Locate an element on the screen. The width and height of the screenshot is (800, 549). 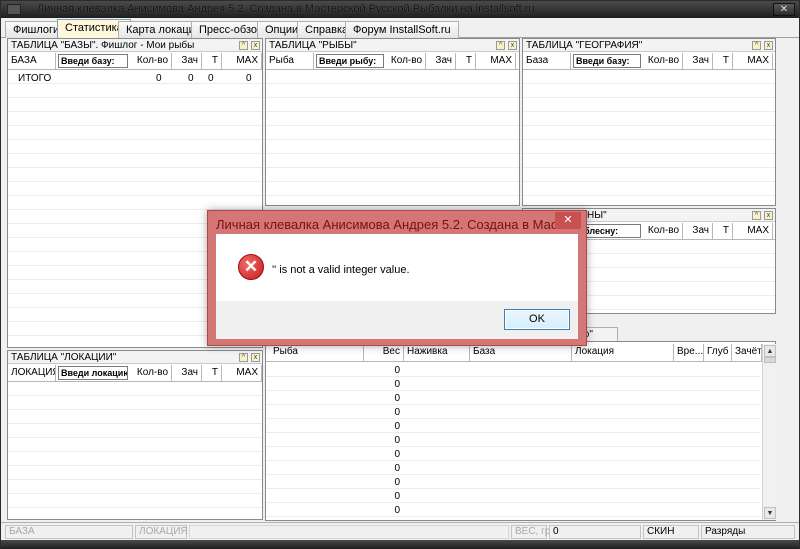
ok-button: OK is located at coordinates (537, 319).